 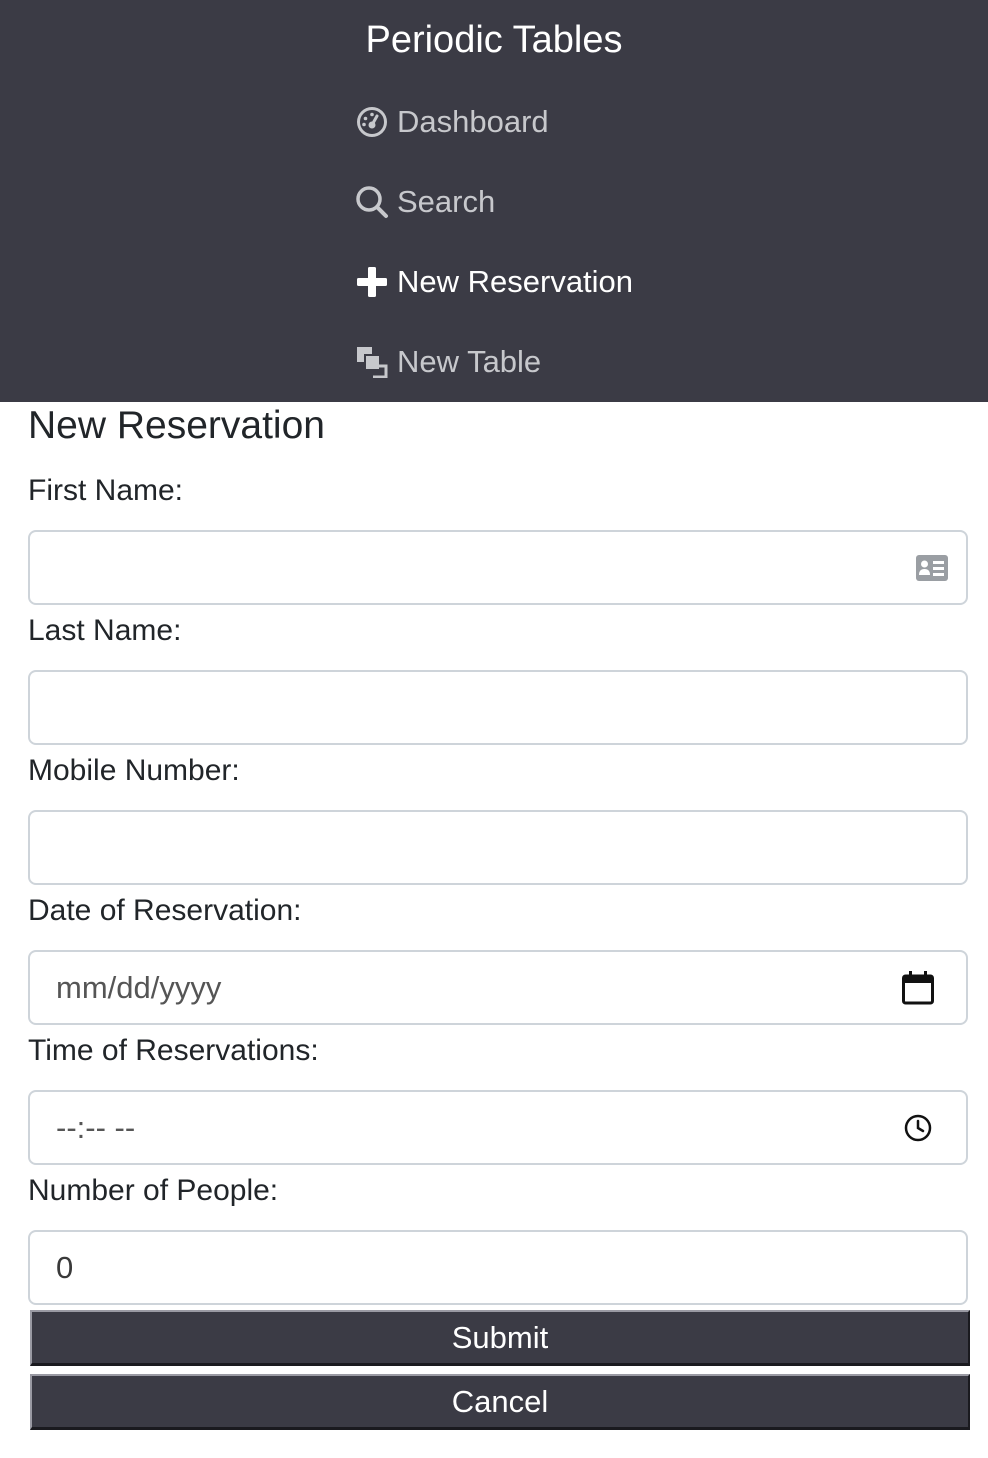 I want to click on reservation-time-field: --:-- --, so click(x=498, y=1127).